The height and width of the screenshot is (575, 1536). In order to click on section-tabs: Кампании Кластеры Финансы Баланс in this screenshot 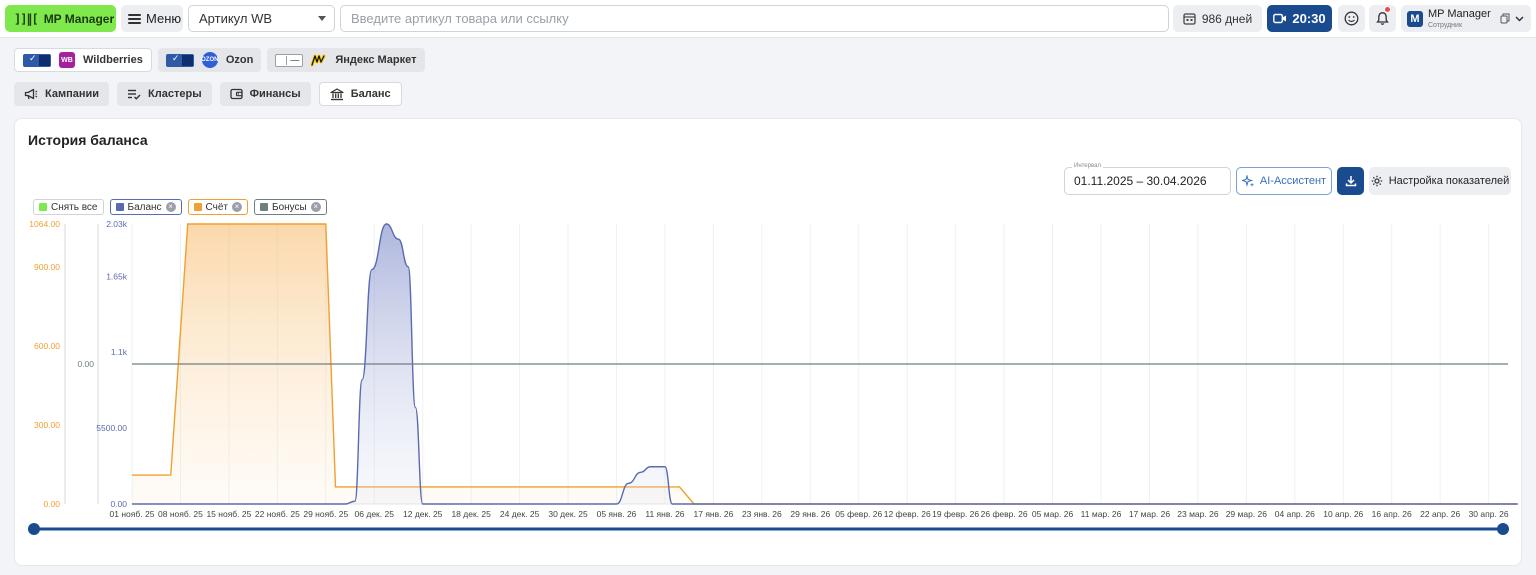, I will do `click(208, 94)`.